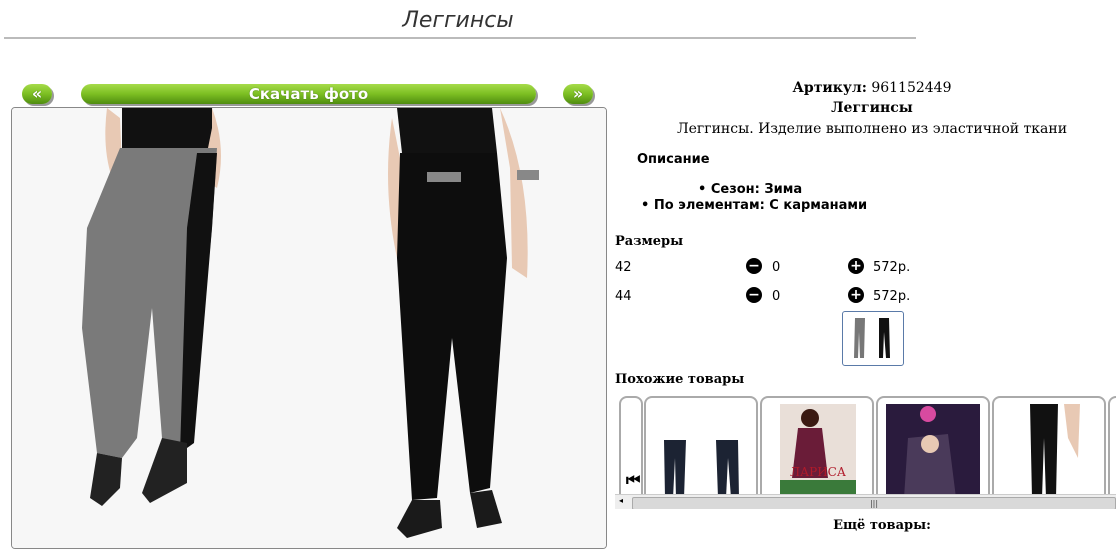 The width and height of the screenshot is (1116, 549). I want to click on carousel-scrollbar: ◂ |||, so click(865, 501).